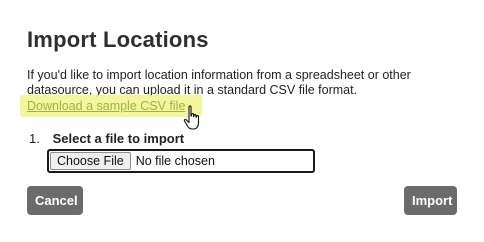 The width and height of the screenshot is (484, 242). I want to click on step-select-file: 1. Select a file to import, so click(106, 138).